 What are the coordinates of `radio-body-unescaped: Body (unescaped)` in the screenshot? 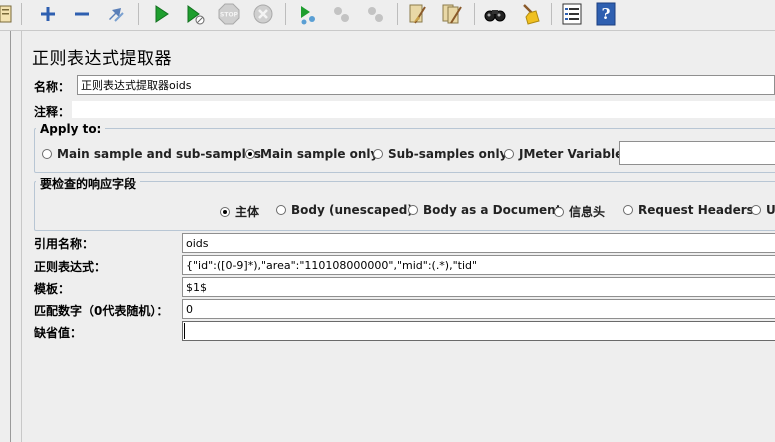 It's located at (344, 210).